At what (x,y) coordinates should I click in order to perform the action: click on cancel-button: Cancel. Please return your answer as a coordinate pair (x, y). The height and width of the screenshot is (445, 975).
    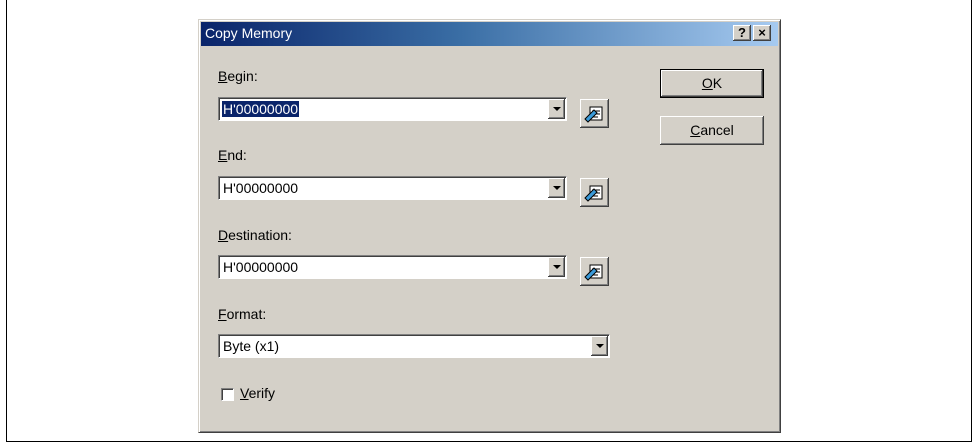
    Looking at the image, I should click on (712, 130).